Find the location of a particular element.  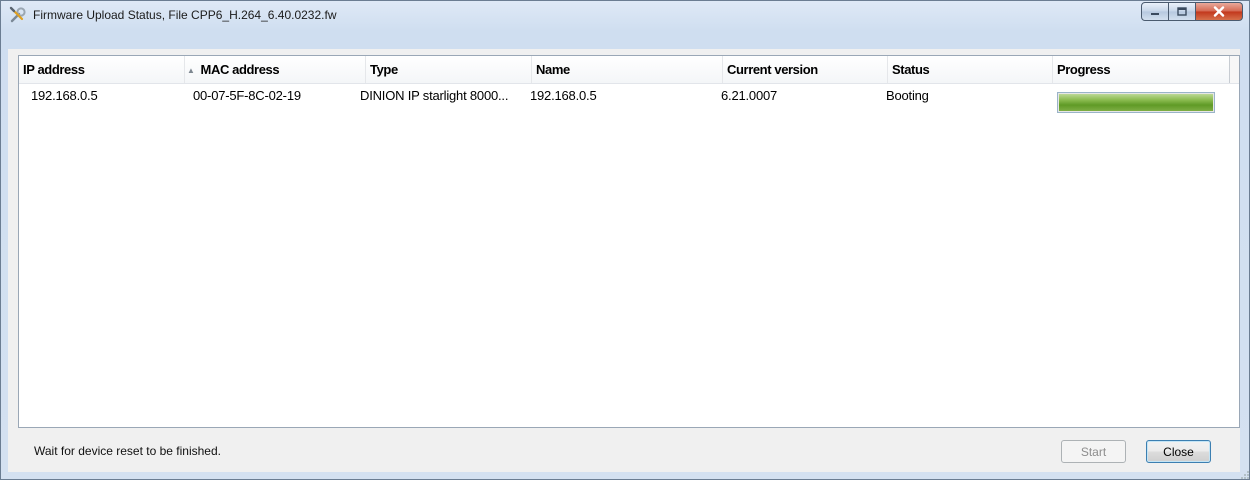

cell-ip: 192.168.0.5 is located at coordinates (64, 95).